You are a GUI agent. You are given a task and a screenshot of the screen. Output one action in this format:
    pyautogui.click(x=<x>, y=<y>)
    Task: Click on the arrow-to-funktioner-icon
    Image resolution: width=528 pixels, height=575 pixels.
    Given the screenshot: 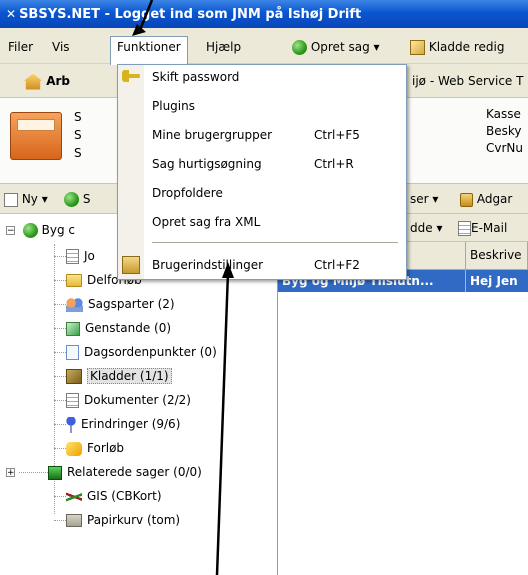 What is the action you would take?
    pyautogui.click(x=143, y=18)
    